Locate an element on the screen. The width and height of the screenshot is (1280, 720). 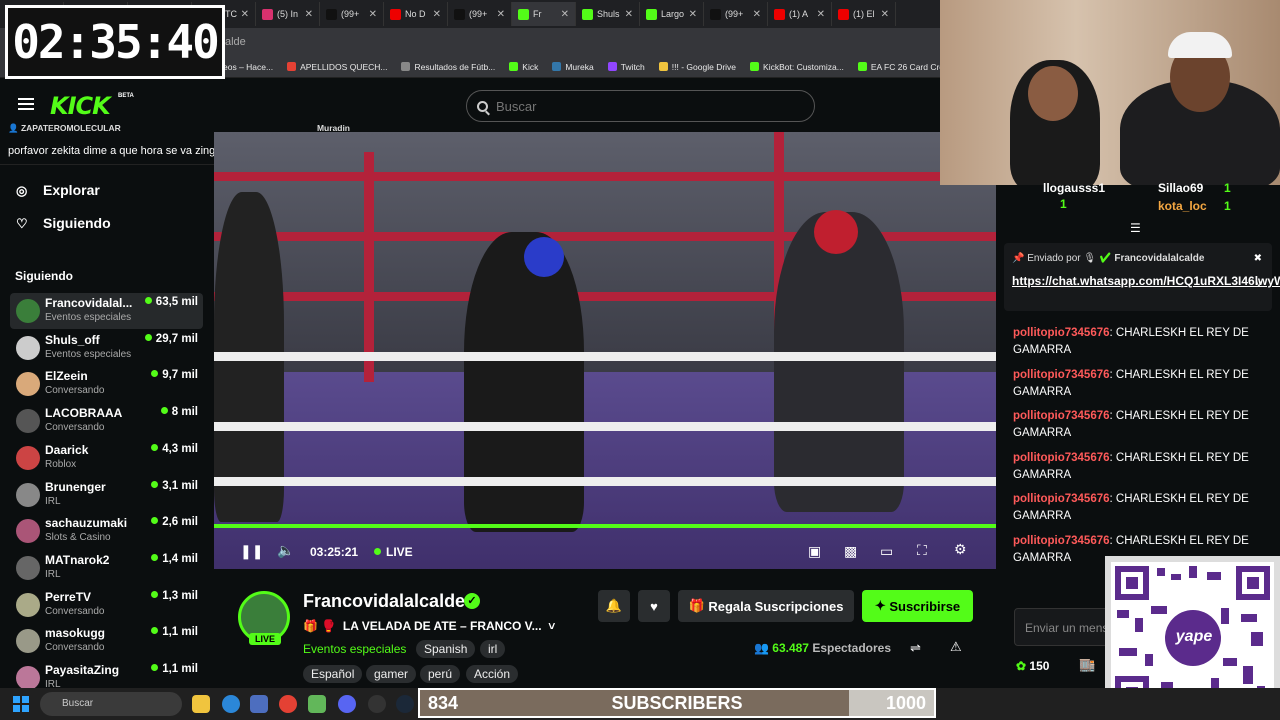
windows-start-icon is located at coordinates (21, 704).